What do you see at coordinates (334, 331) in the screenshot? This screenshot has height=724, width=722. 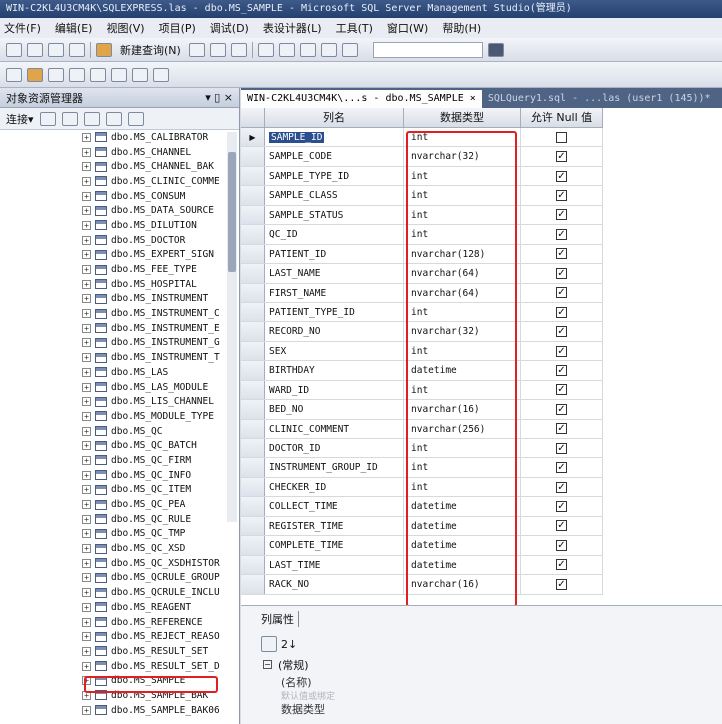 I see `column-name-cell: RECORD_NO` at bounding box center [334, 331].